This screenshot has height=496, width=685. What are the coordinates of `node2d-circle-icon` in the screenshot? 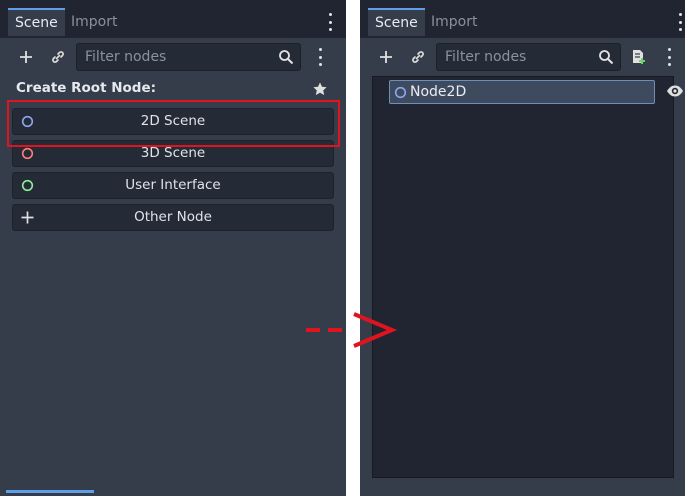 It's located at (400, 92).